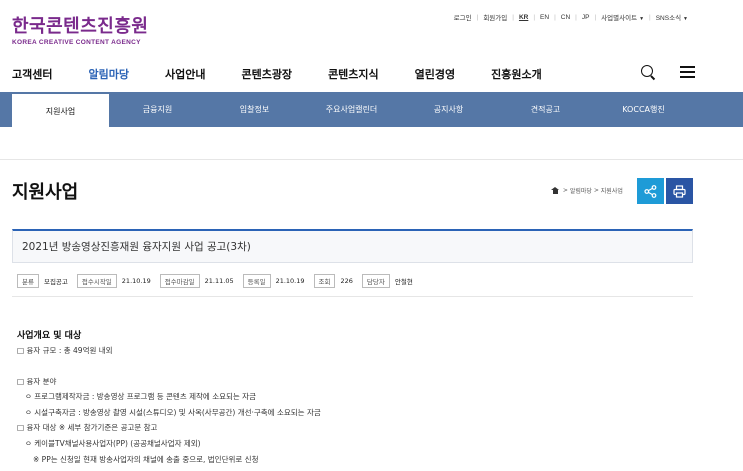  I want to click on logo-korean: 한국콘텐츠진흥원, so click(80, 26).